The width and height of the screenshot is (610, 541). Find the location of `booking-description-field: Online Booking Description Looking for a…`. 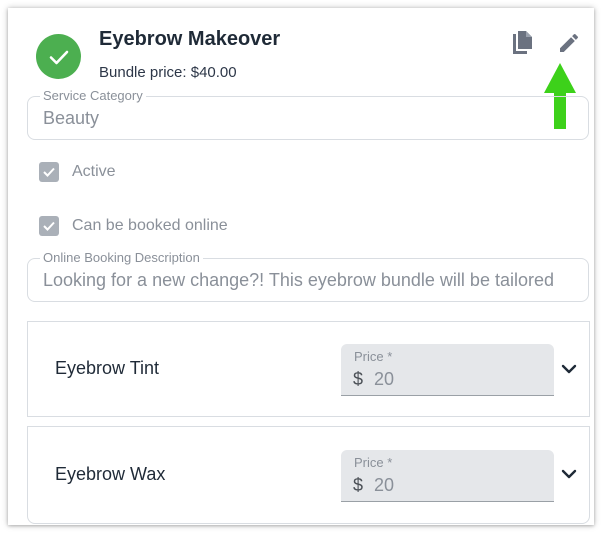

booking-description-field: Online Booking Description Looking for a… is located at coordinates (308, 276).